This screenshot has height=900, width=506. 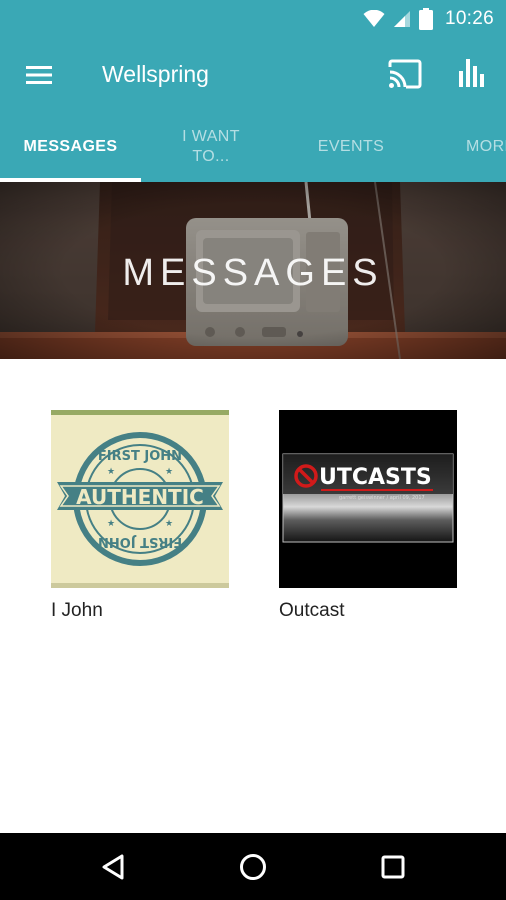 What do you see at coordinates (351, 147) in the screenshot?
I see `tab-events: EVENTS` at bounding box center [351, 147].